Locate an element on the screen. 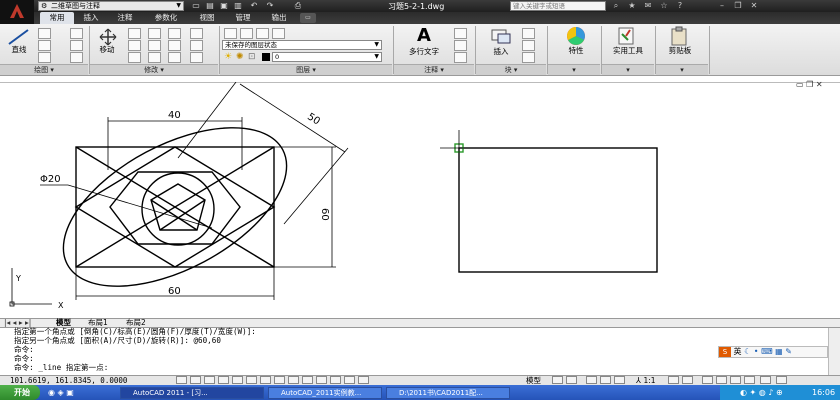  isolate-objects-icon is located at coordinates (749, 380).